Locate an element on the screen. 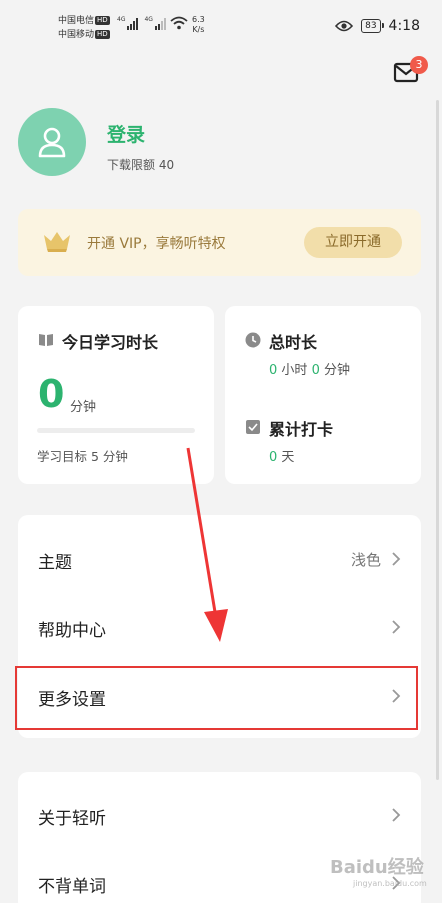  mail-badge: 3 is located at coordinates (419, 65).